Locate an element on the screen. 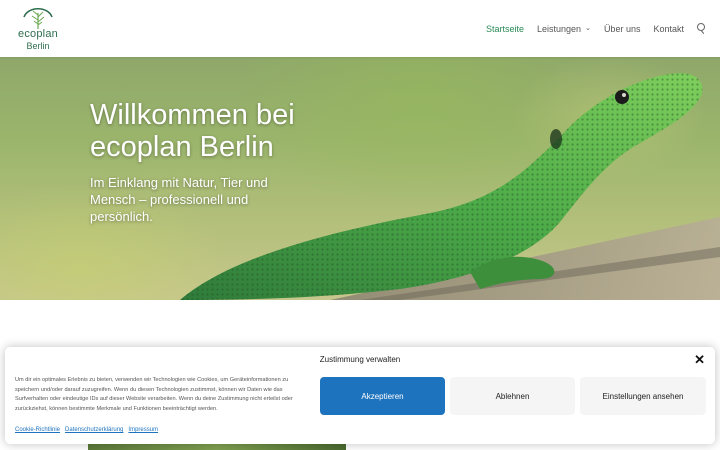 The height and width of the screenshot is (450, 720). hero-title: Willkommen bei ecoplan Berlin is located at coordinates (192, 131).